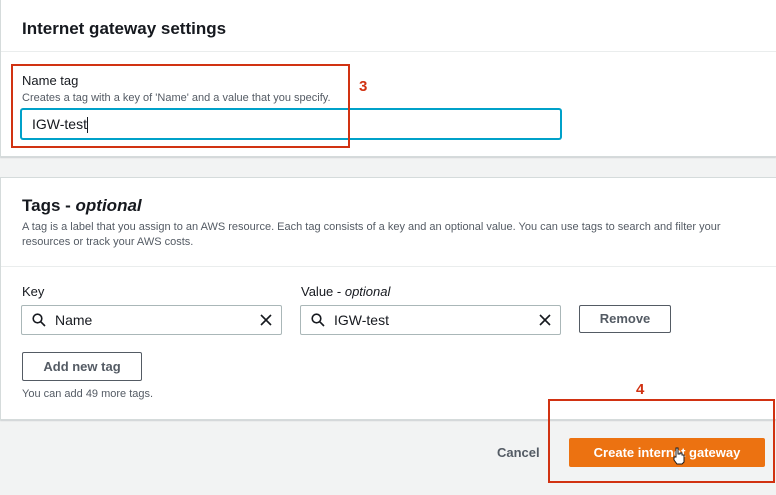  I want to click on tag-key-input: Name, so click(151, 320).